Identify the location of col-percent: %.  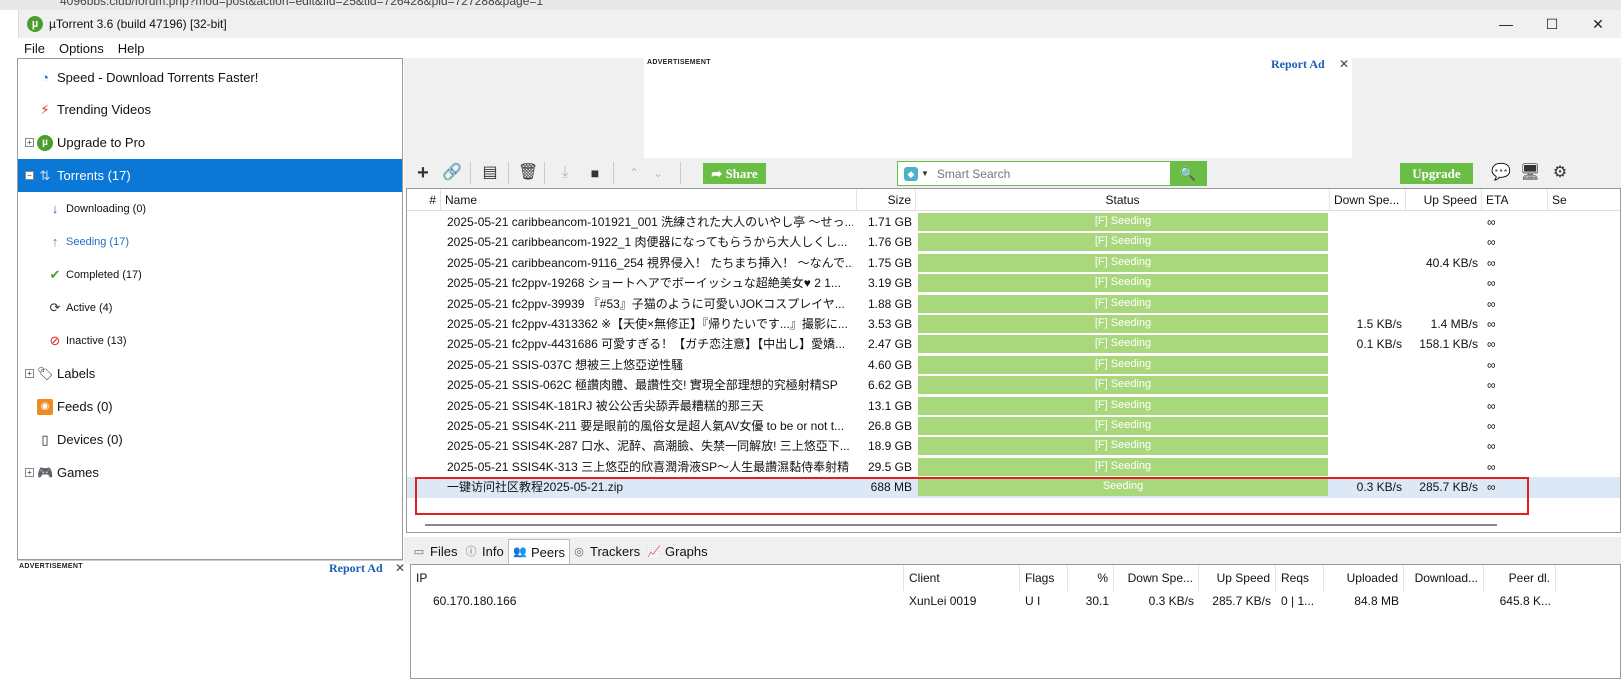
(1091, 578).